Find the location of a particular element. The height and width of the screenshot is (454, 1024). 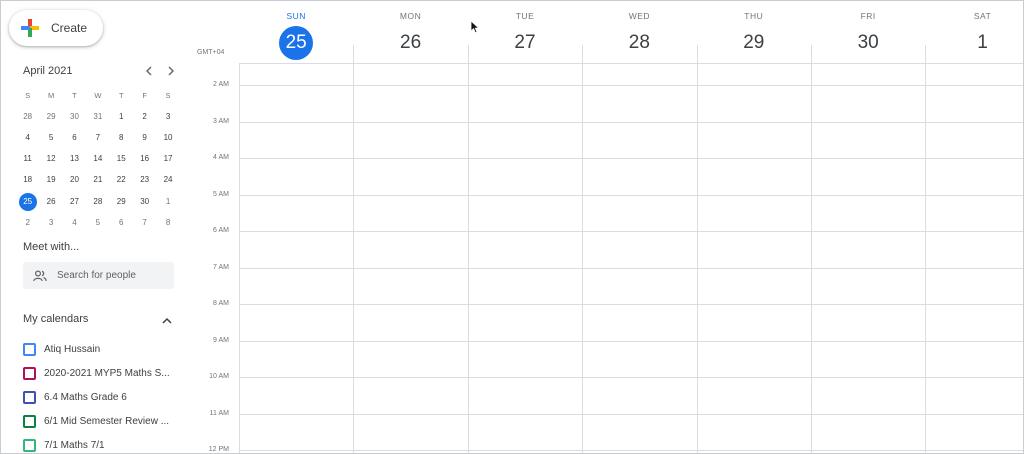

mini-calendar-day-number: 13 is located at coordinates (74, 159).